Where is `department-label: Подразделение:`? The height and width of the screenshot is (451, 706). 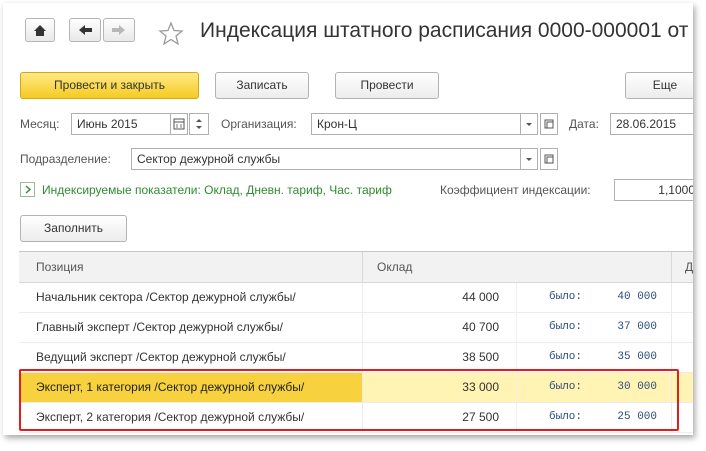 department-label: Подразделение: is located at coordinates (65, 159).